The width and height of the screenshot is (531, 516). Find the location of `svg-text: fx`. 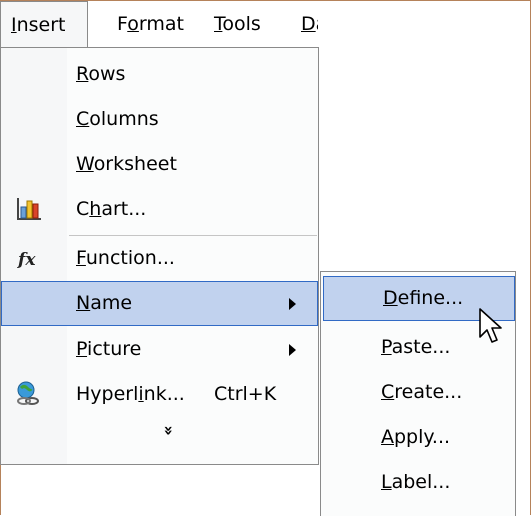

svg-text: fx is located at coordinates (26, 260).